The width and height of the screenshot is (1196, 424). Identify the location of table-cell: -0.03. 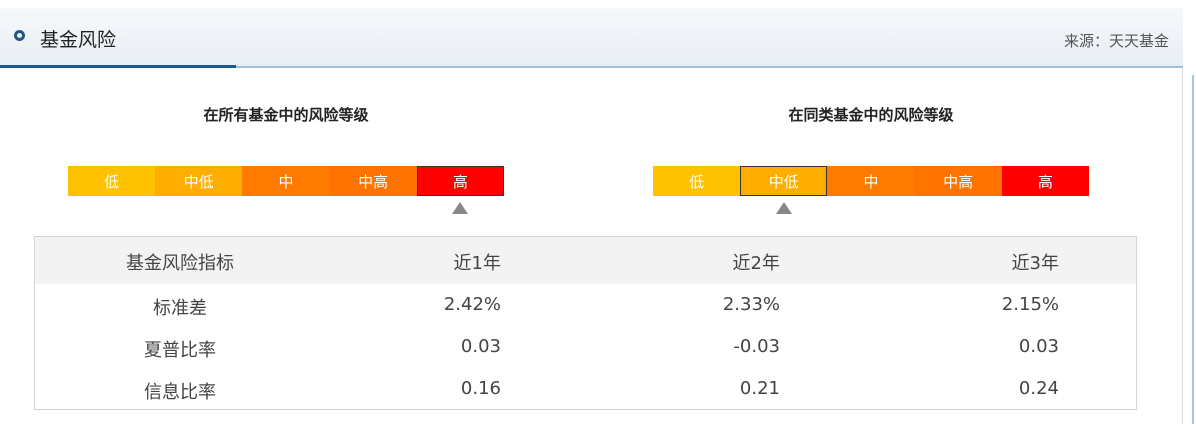
(756, 346).